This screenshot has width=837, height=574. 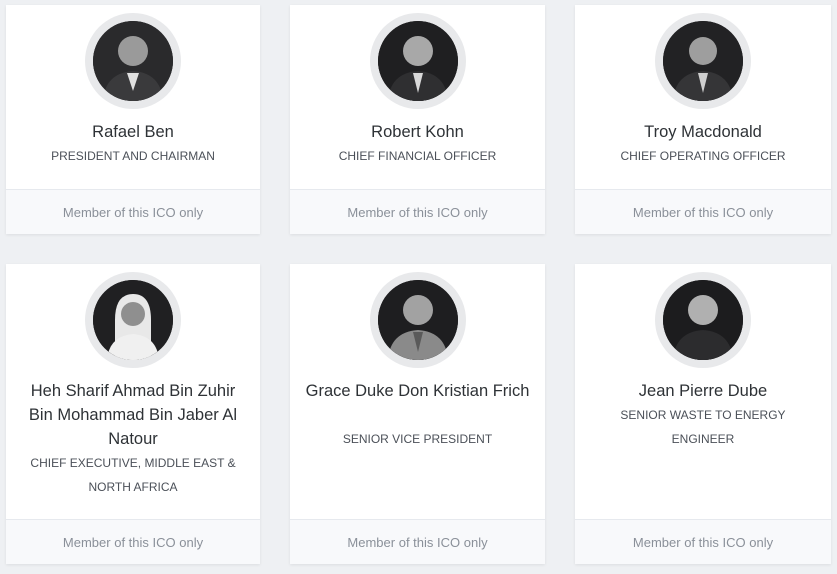 What do you see at coordinates (417, 132) in the screenshot?
I see `member-name: Robert Kohn` at bounding box center [417, 132].